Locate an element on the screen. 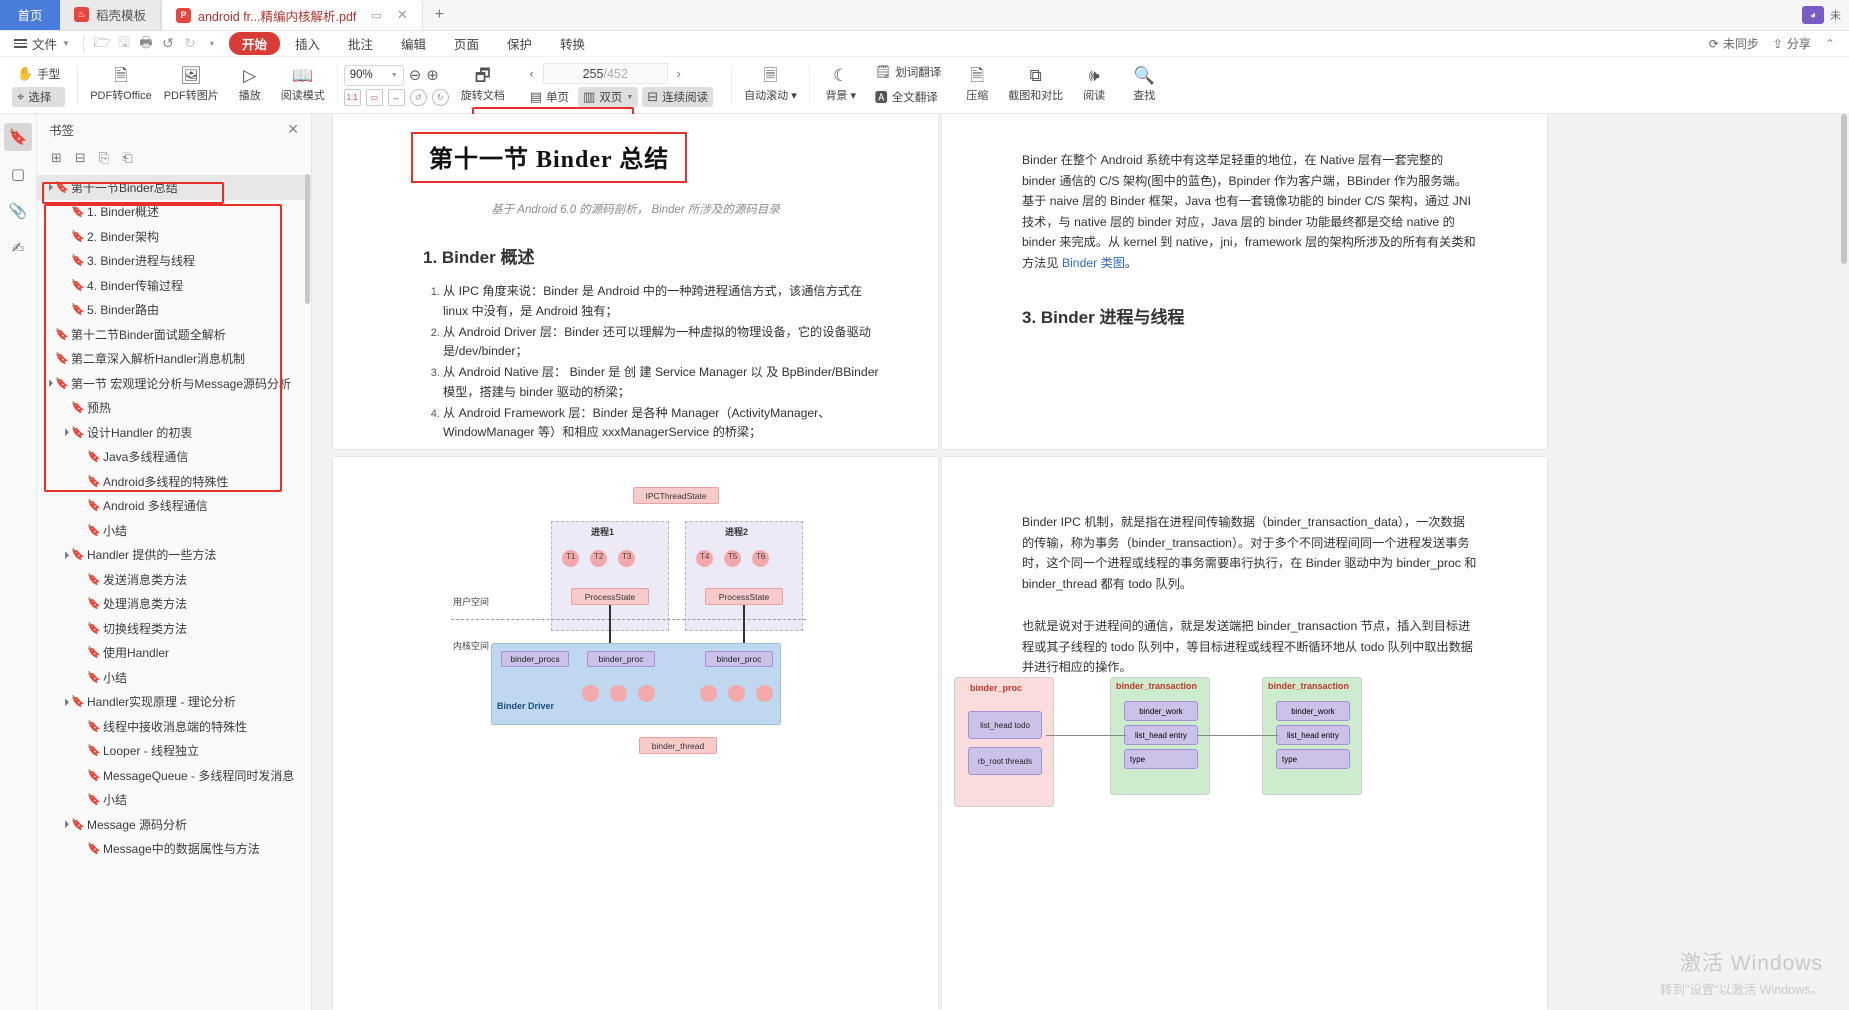 This screenshot has height=1010, width=1849. sync-status-button: ⟳ 未同步 is located at coordinates (1734, 43).